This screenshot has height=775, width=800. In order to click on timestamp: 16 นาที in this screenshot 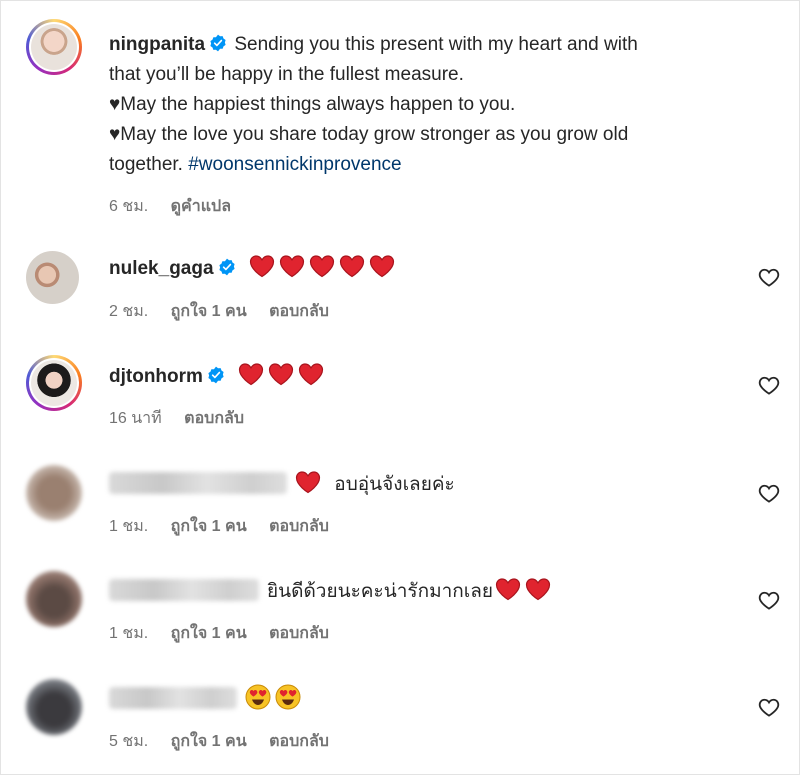, I will do `click(135, 418)`.